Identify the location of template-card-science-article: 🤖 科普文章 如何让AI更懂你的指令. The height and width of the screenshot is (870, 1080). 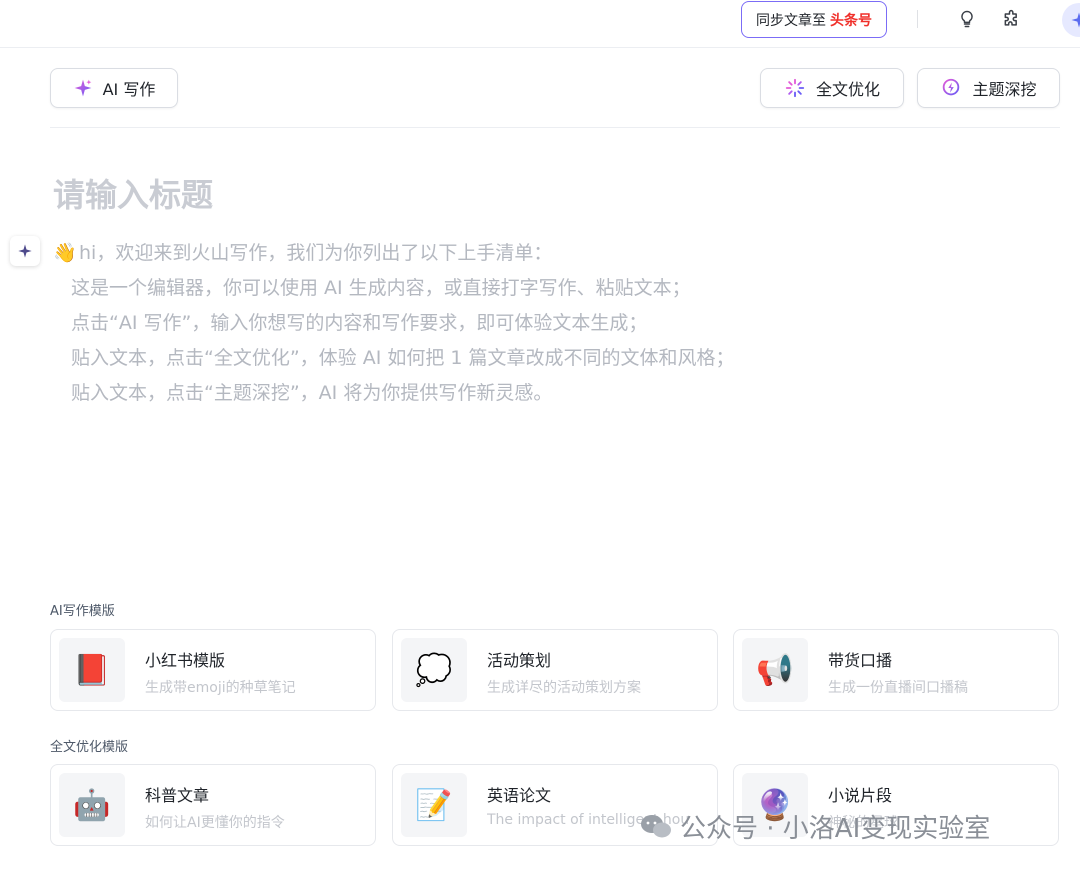
(213, 805).